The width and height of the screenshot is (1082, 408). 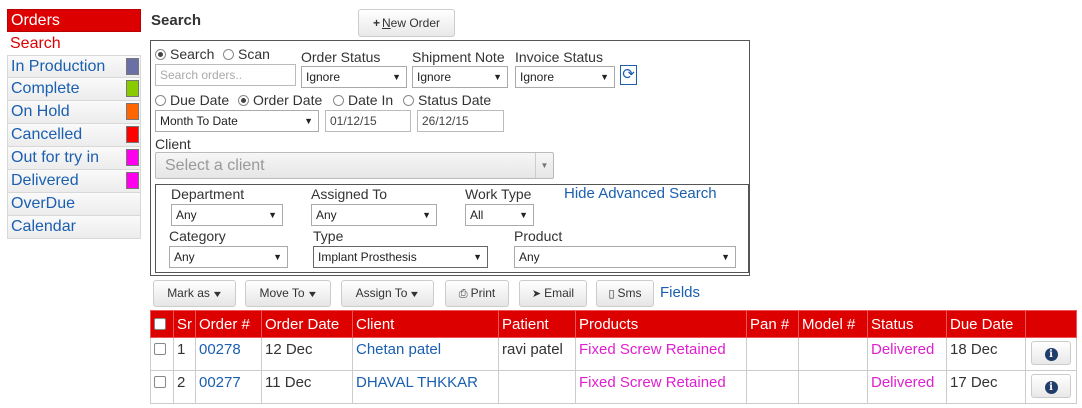 What do you see at coordinates (499, 215) in the screenshot?
I see `work-type-select: All ▼` at bounding box center [499, 215].